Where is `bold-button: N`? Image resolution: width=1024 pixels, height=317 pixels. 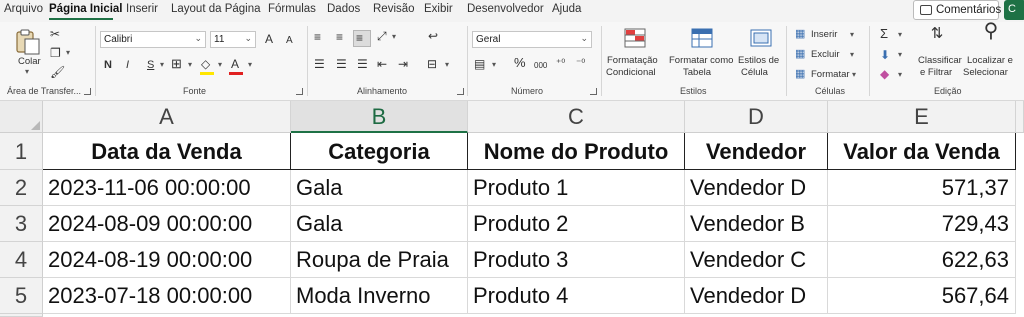 bold-button: N is located at coordinates (108, 65).